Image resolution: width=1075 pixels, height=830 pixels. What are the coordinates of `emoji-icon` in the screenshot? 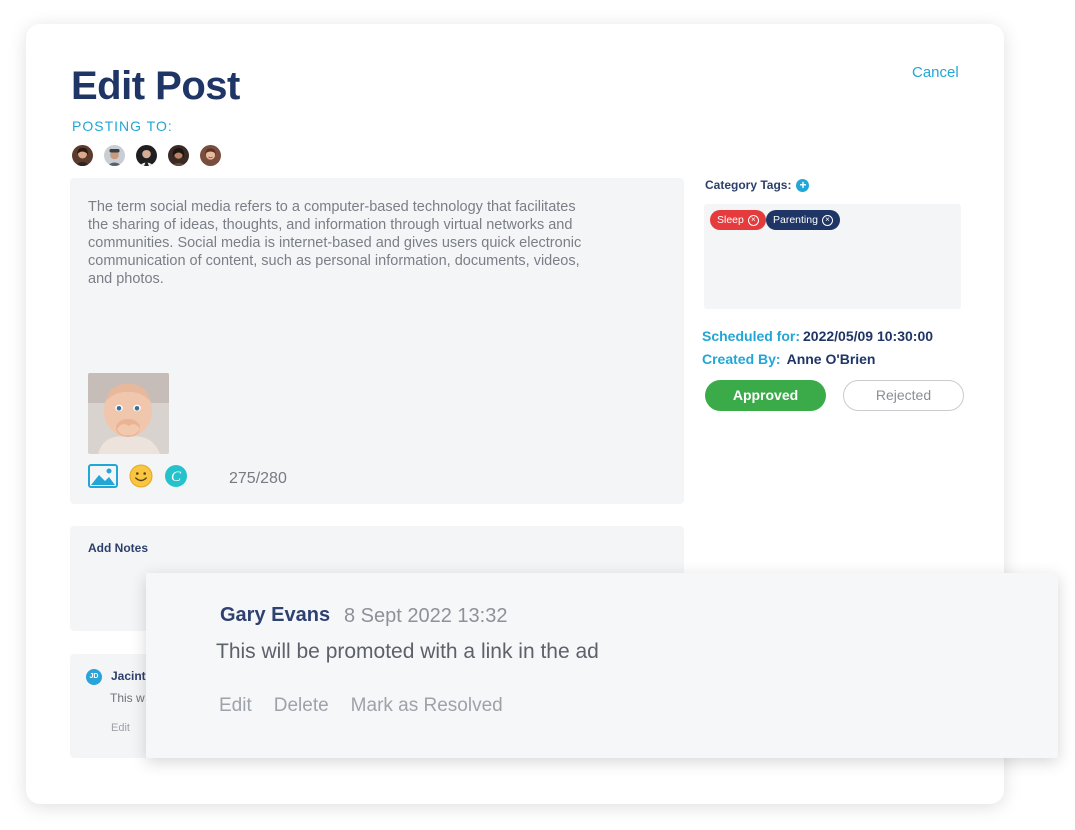 It's located at (141, 478).